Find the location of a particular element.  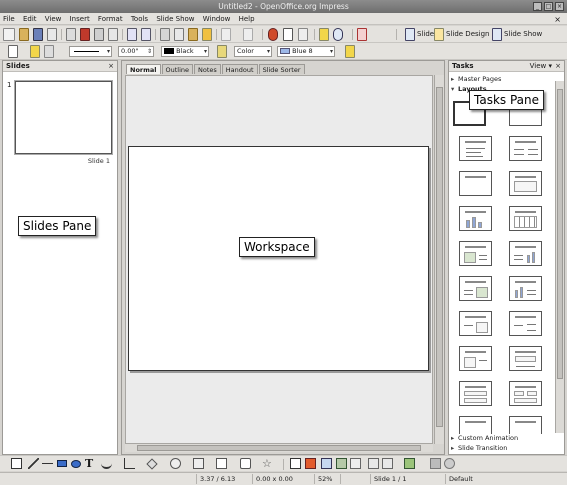

close-window-button: × is located at coordinates (559, 6).